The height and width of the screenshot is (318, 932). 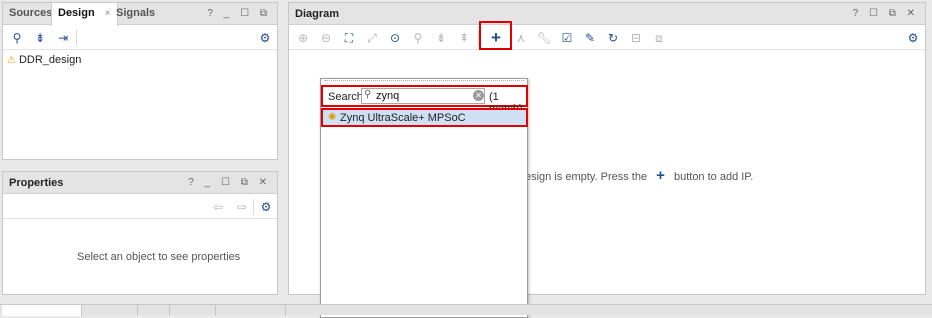 What do you see at coordinates (303, 38) in the screenshot?
I see `zoom-in-icon: ⊕` at bounding box center [303, 38].